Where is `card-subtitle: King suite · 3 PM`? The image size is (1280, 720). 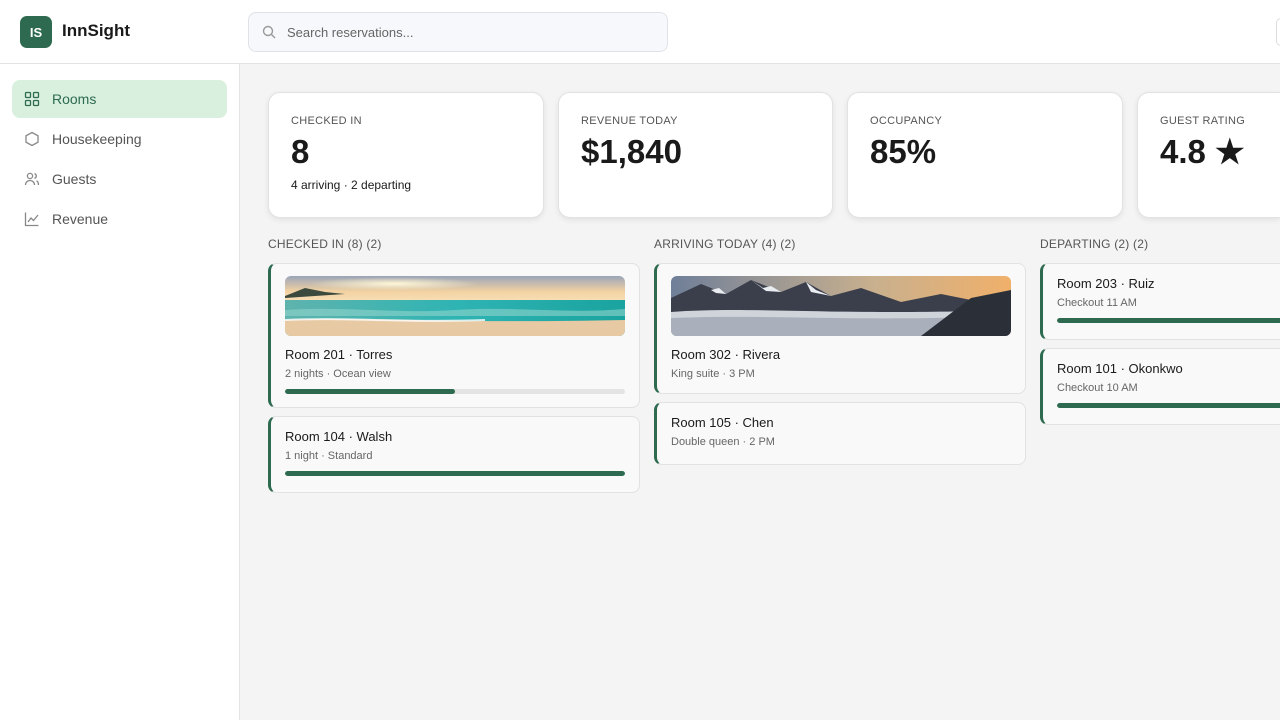 card-subtitle: King suite · 3 PM is located at coordinates (713, 374).